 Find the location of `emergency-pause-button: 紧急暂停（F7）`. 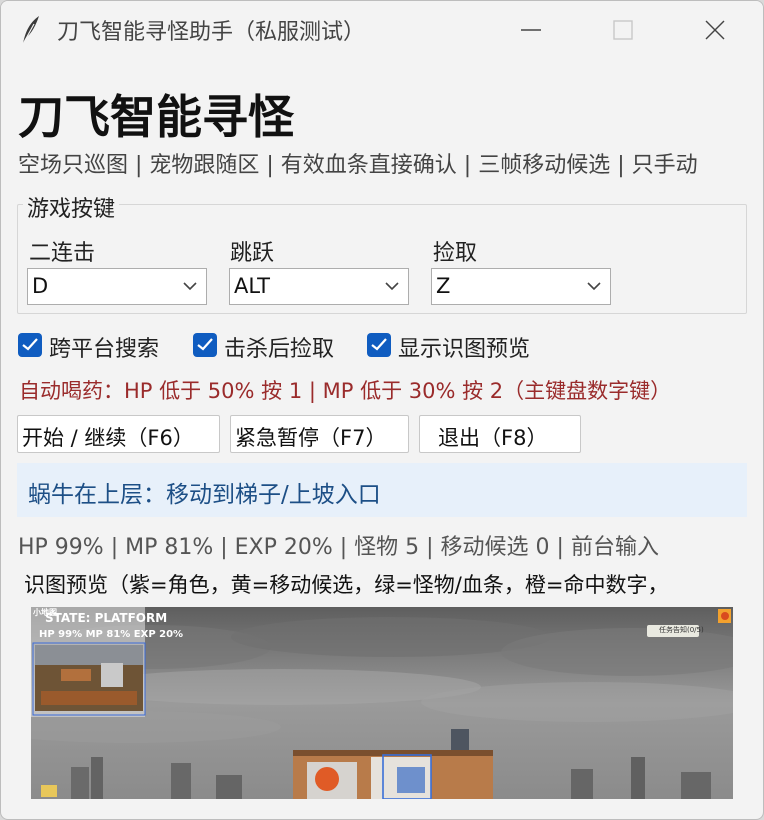

emergency-pause-button: 紧急暂停（F7） is located at coordinates (319, 434).